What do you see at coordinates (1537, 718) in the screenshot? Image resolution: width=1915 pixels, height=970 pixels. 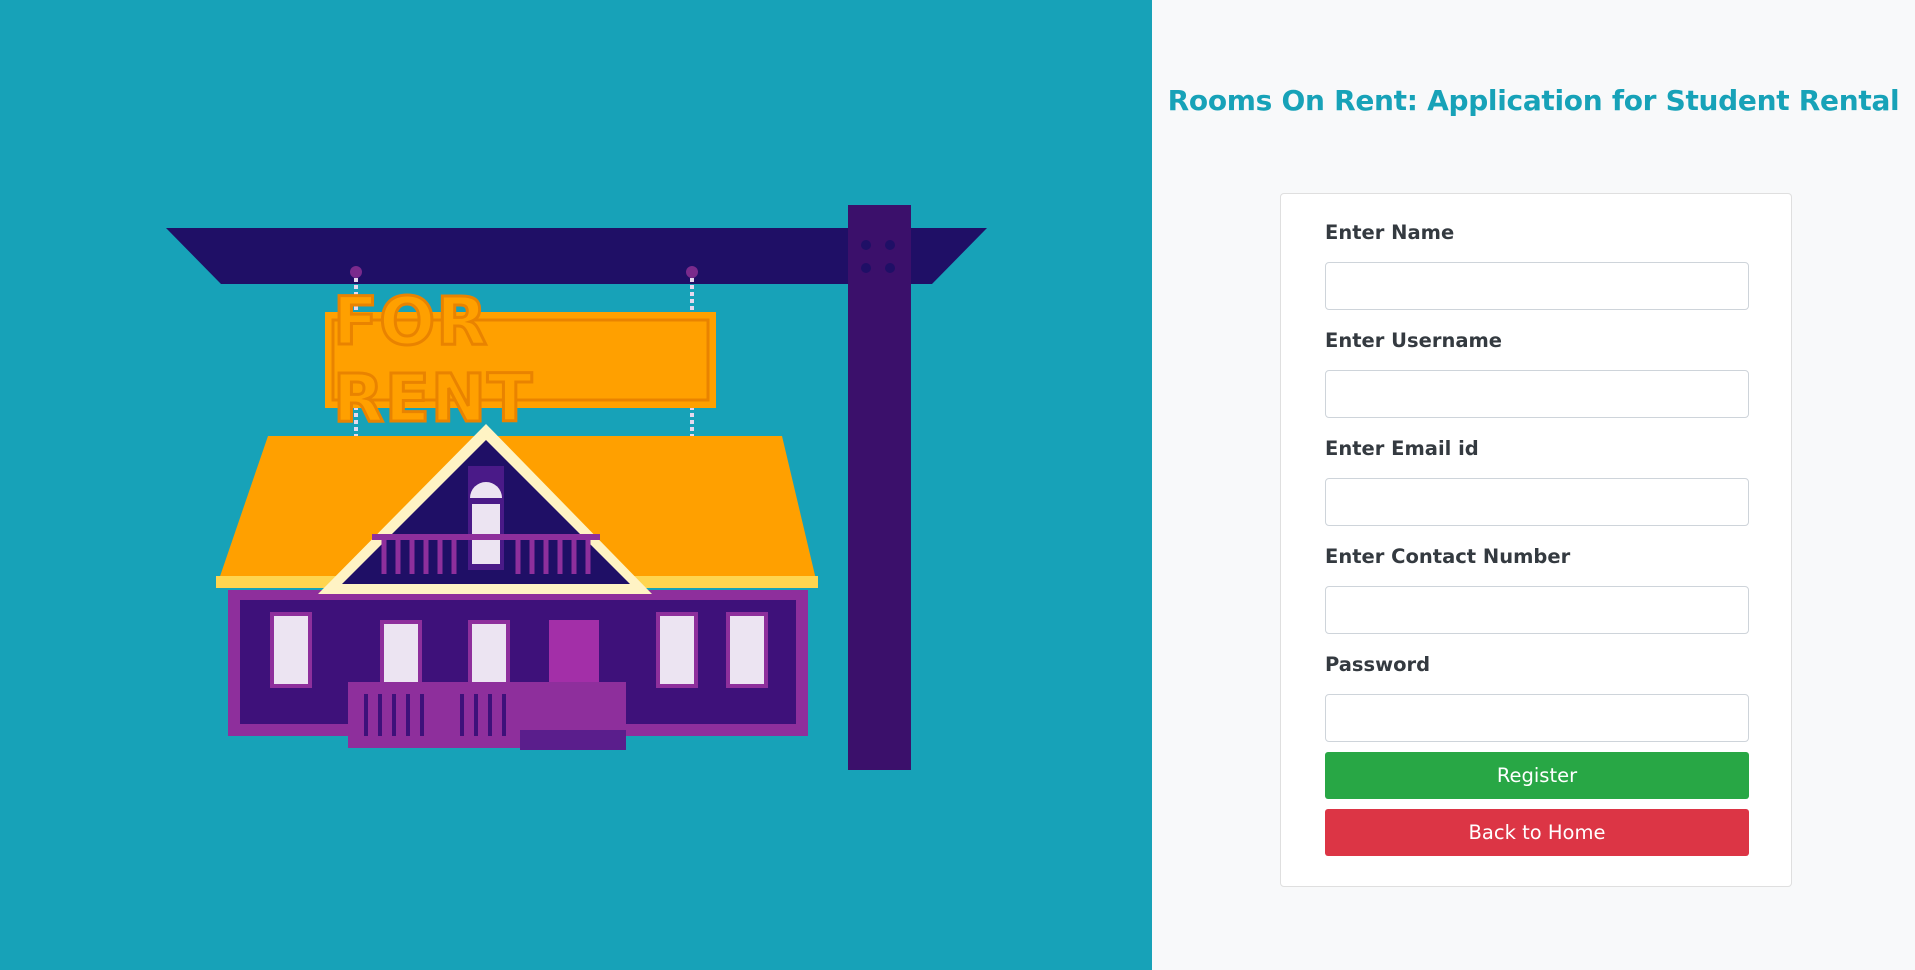 I see `password-input` at bounding box center [1537, 718].